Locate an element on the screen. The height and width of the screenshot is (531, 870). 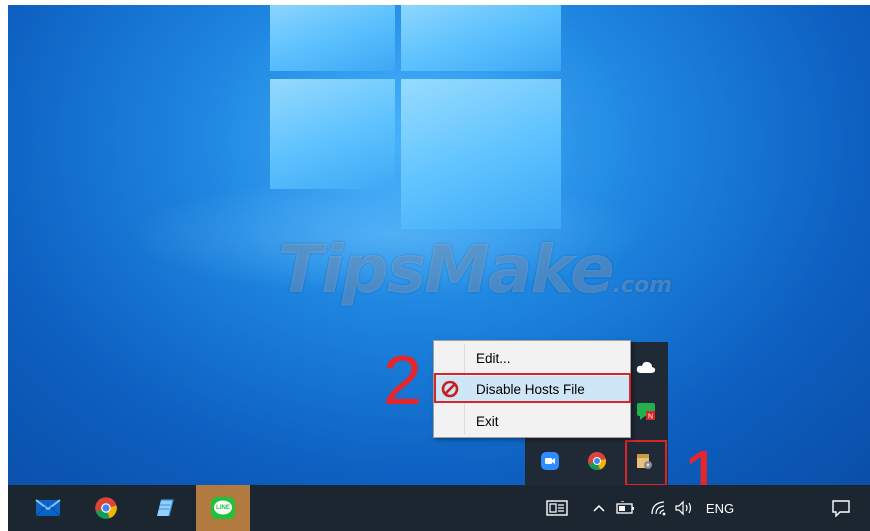
news-widget-icon is located at coordinates (557, 508).